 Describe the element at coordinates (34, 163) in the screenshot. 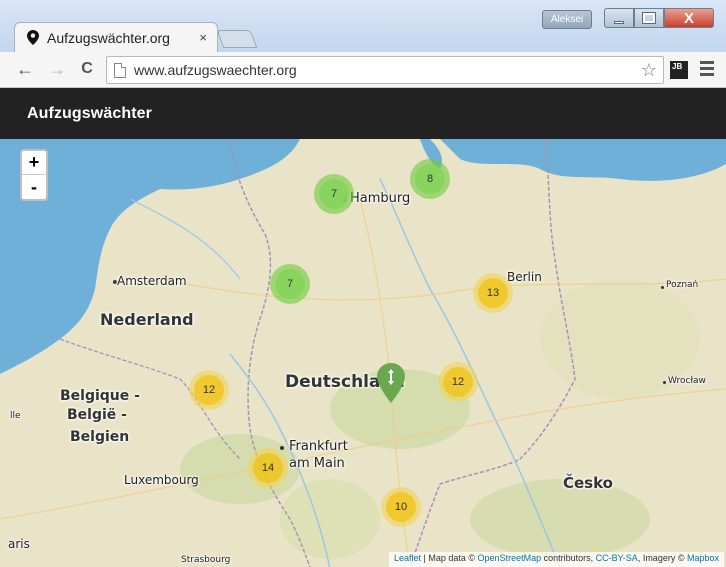

I see `zoom-in-button: +` at that location.